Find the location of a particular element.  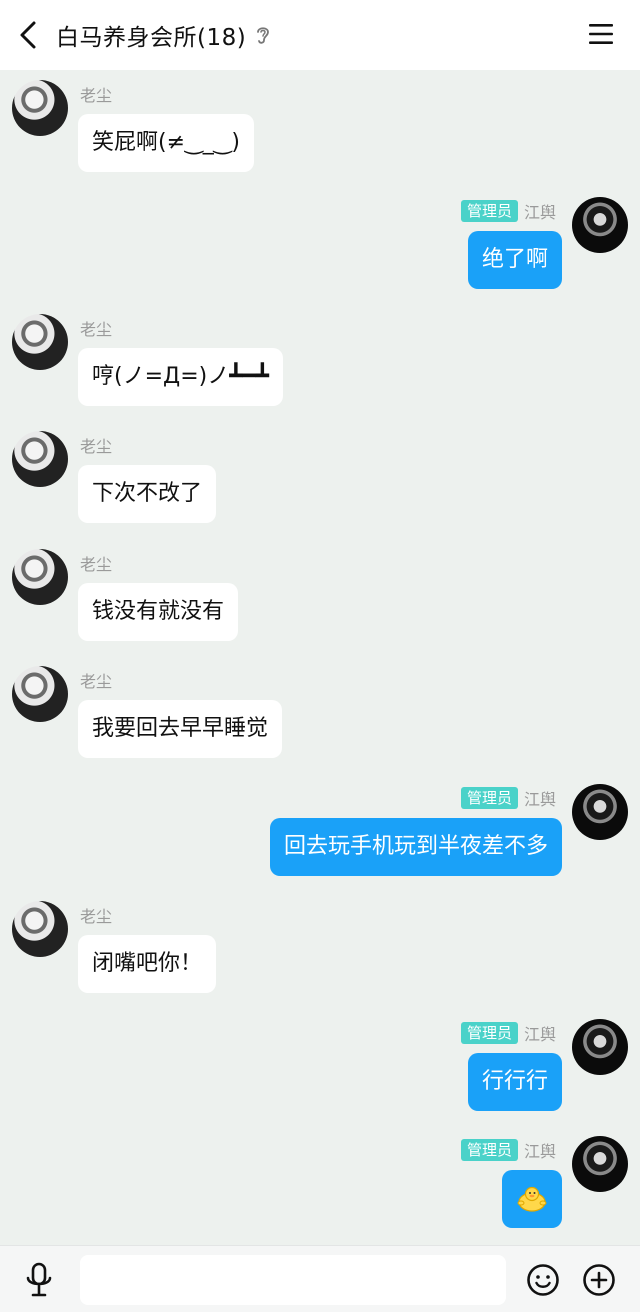

back-icon is located at coordinates (28, 35).